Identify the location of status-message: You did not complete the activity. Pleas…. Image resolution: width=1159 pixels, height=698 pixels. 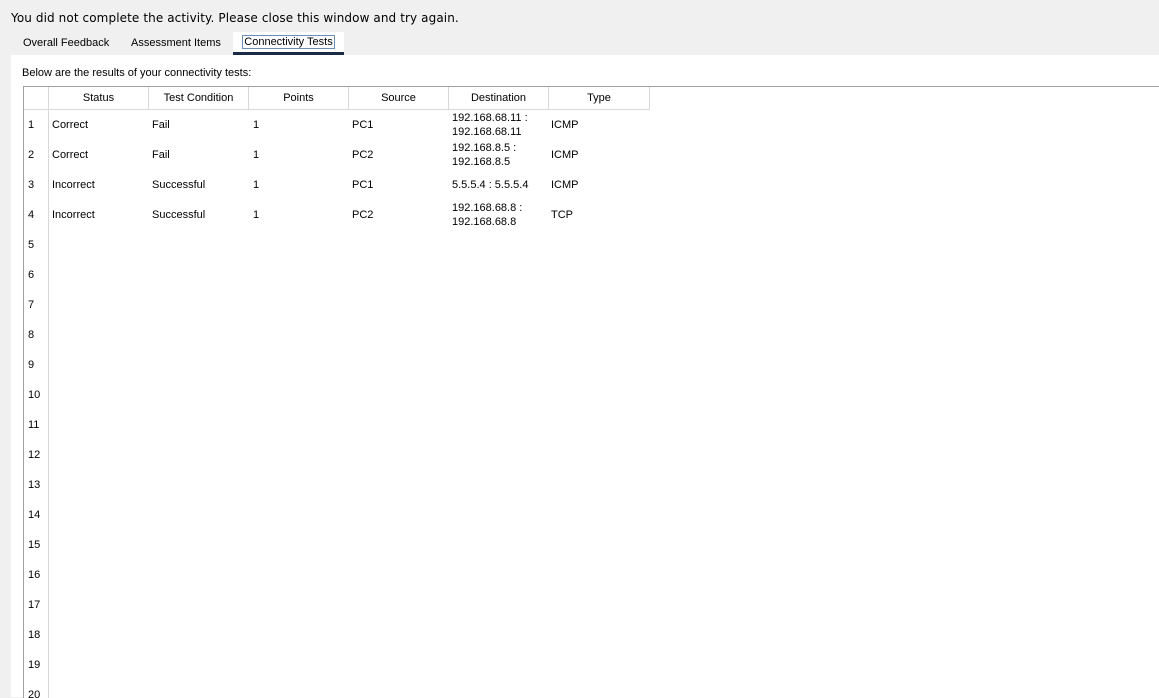
(235, 18).